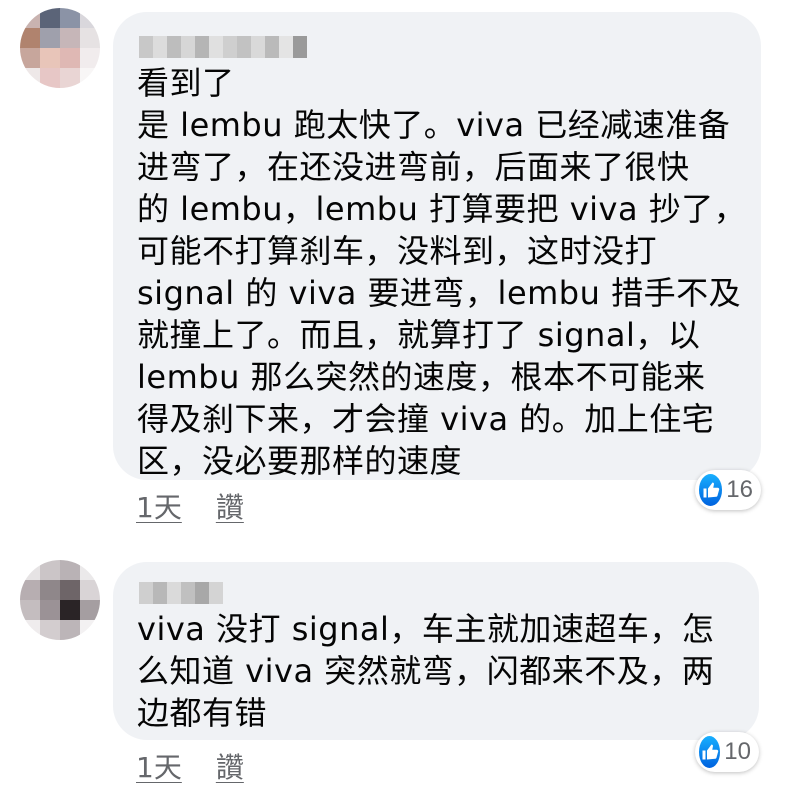  I want to click on comment-line: viva 没打 signal，车主就加速超车，怎, so click(426, 629).